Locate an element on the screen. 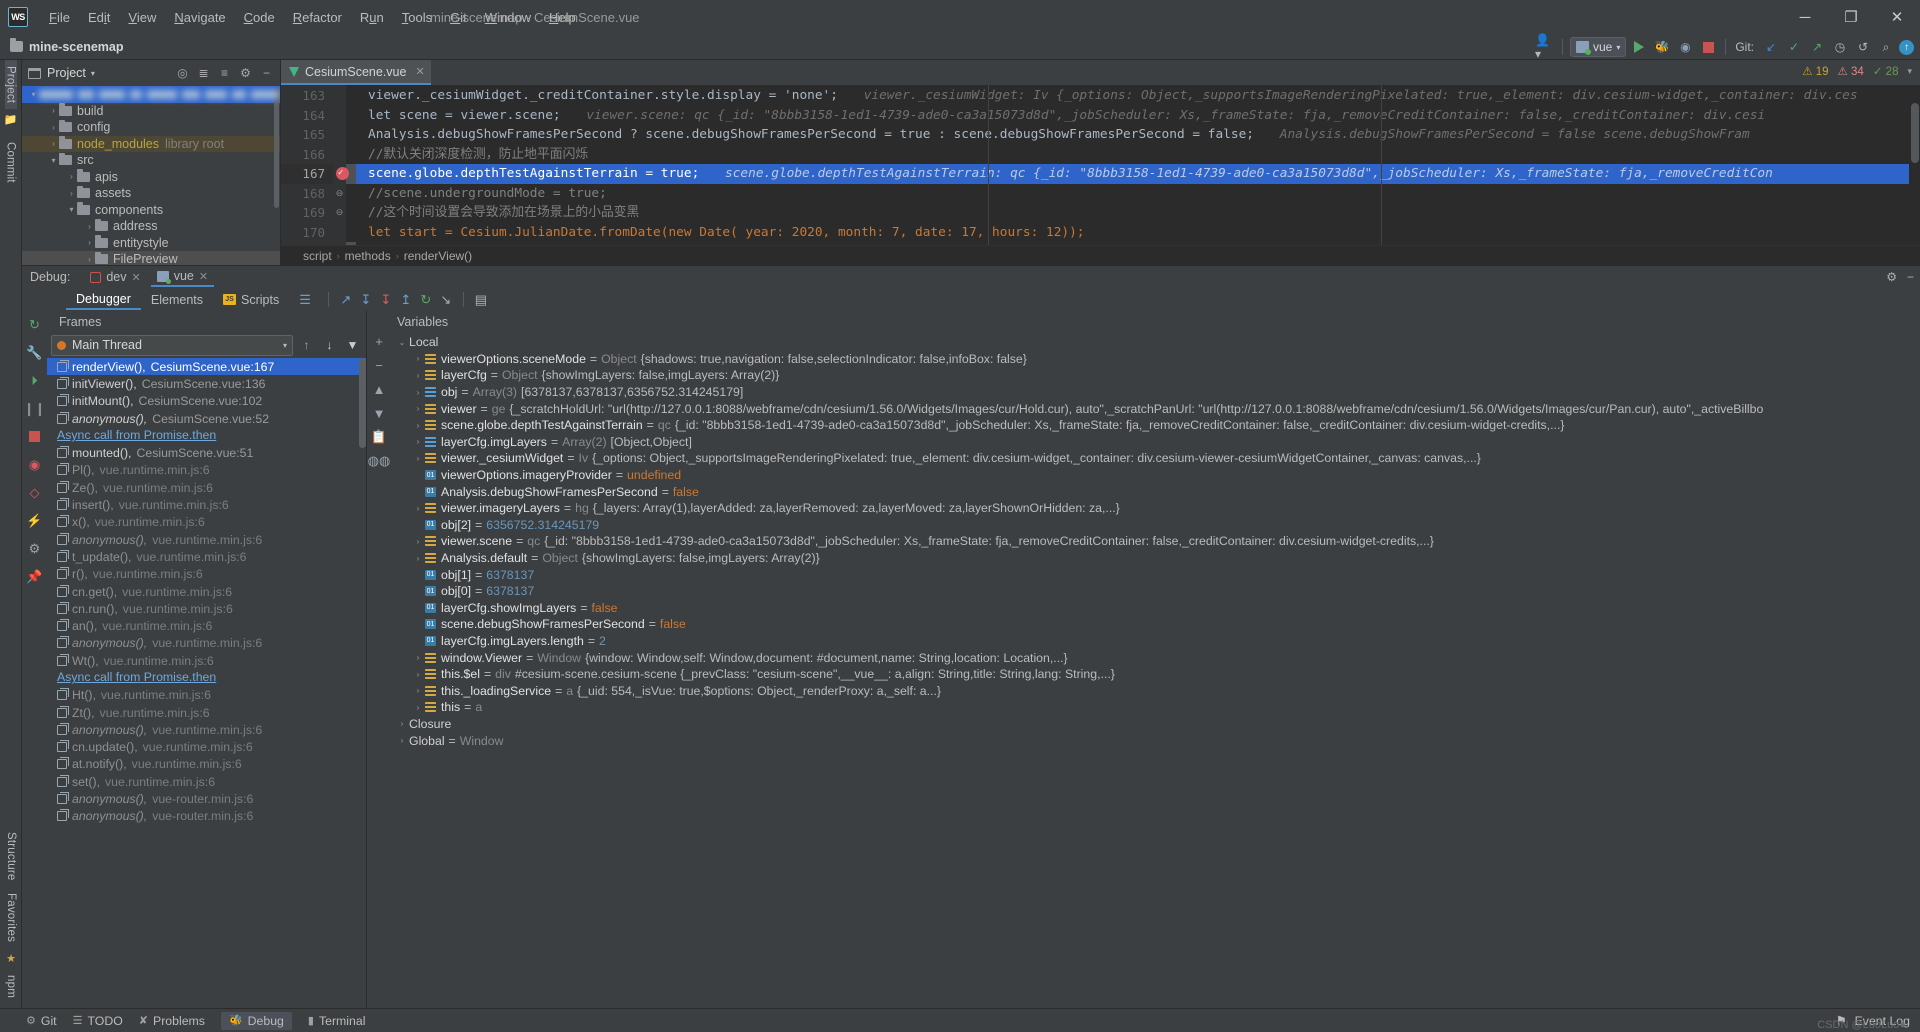  variable-group-row: ⌄ Local is located at coordinates (1155, 342).